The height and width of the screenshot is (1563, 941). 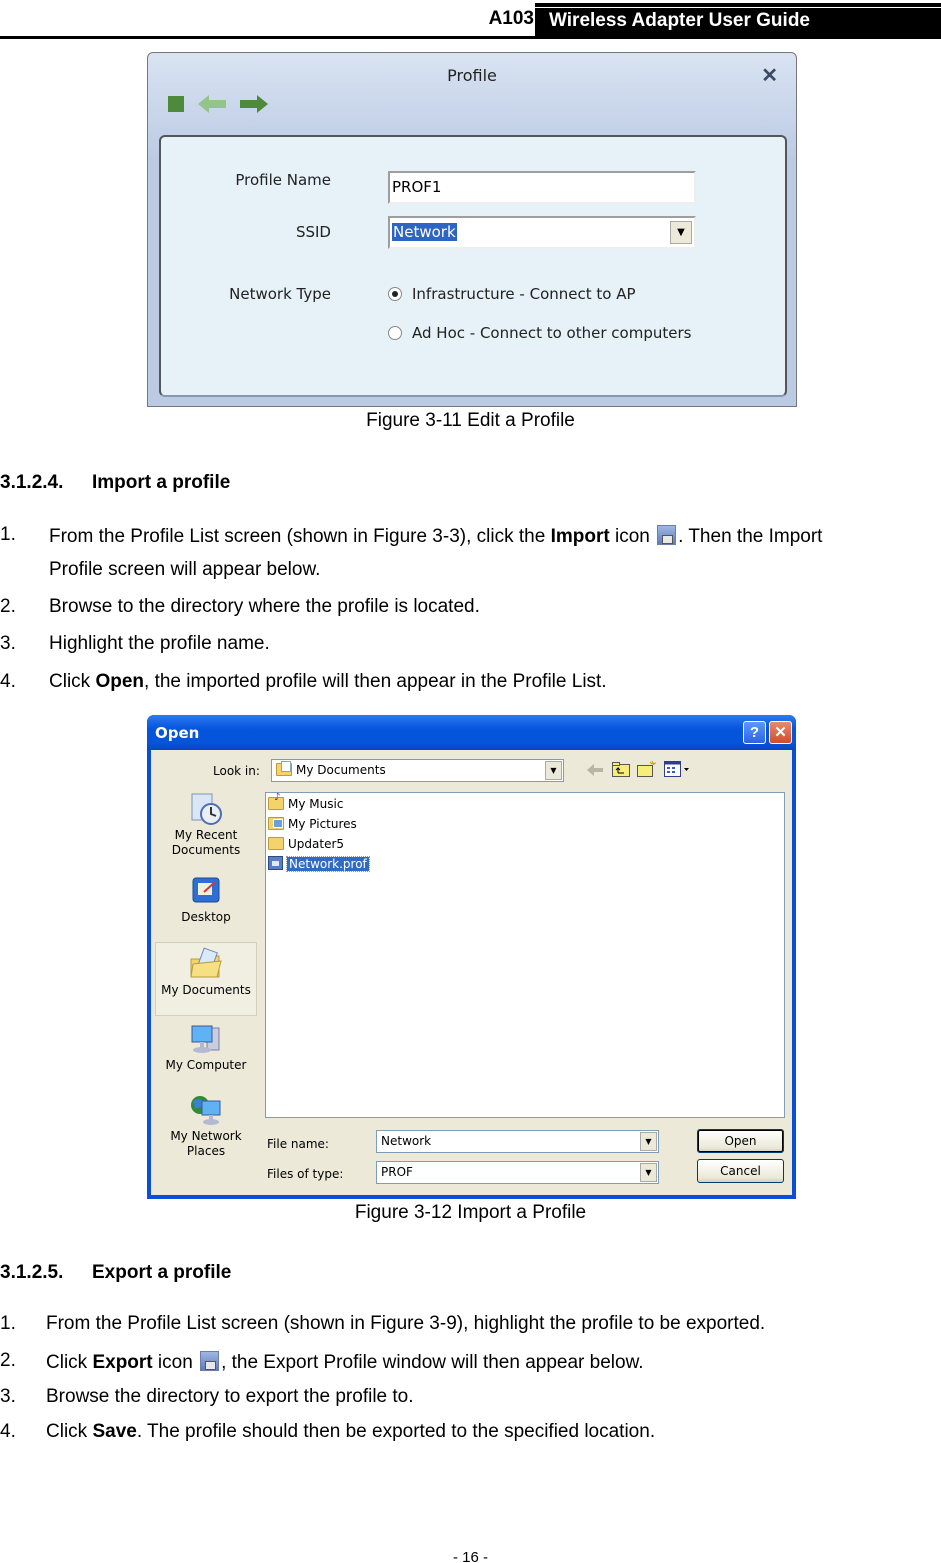 I want to click on profile-window-title: Profile, so click(x=472, y=75).